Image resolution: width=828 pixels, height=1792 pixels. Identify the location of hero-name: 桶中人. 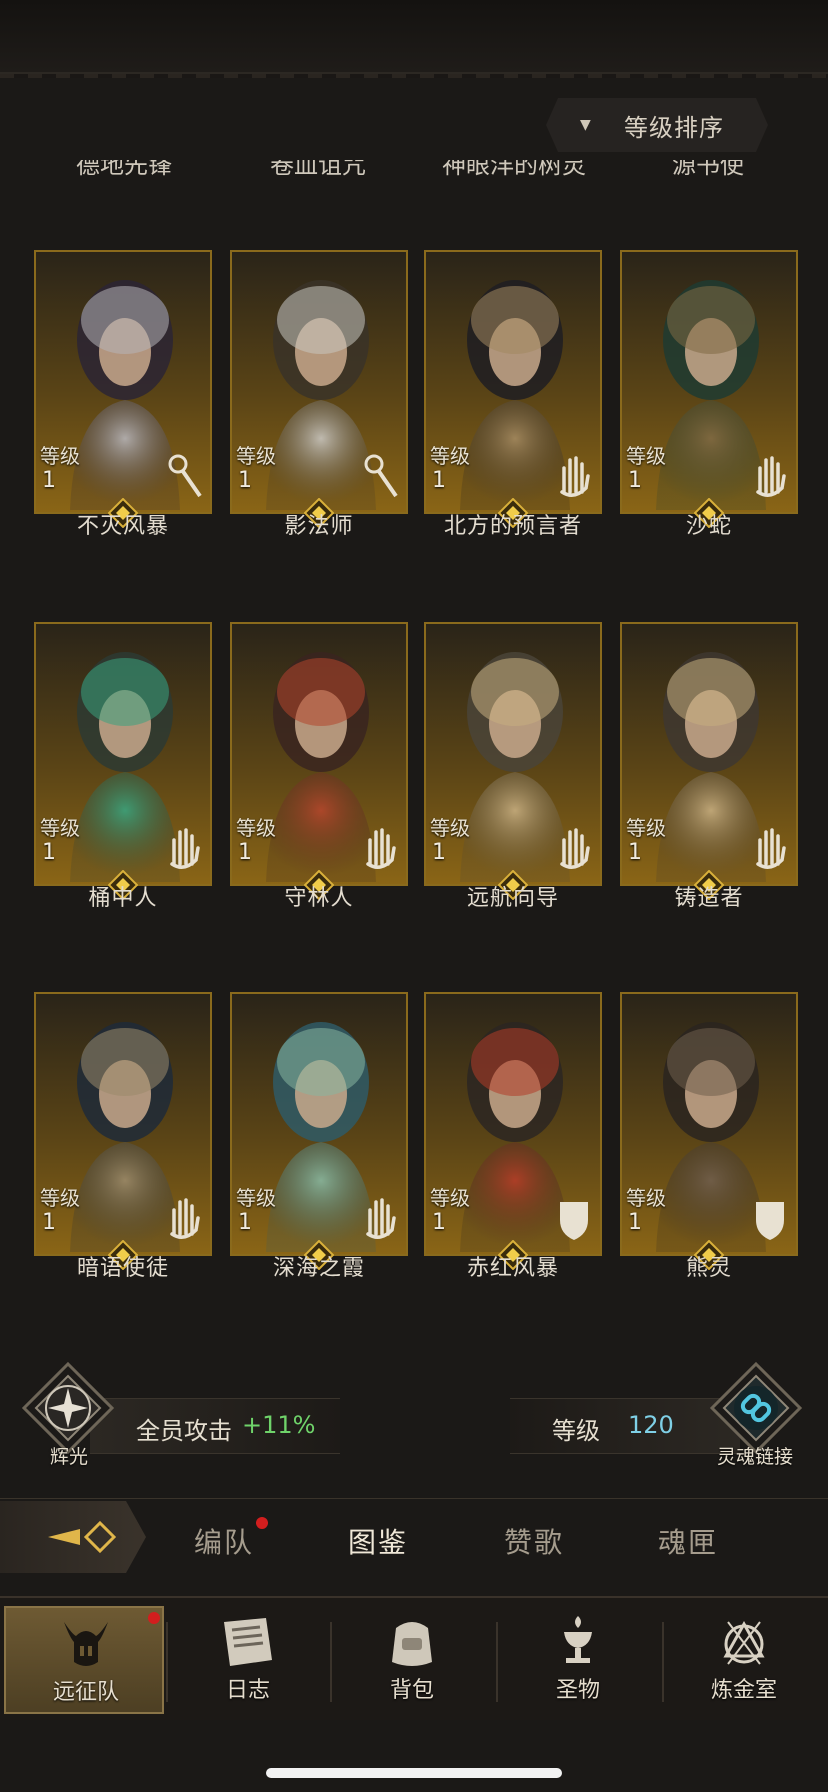
(123, 898).